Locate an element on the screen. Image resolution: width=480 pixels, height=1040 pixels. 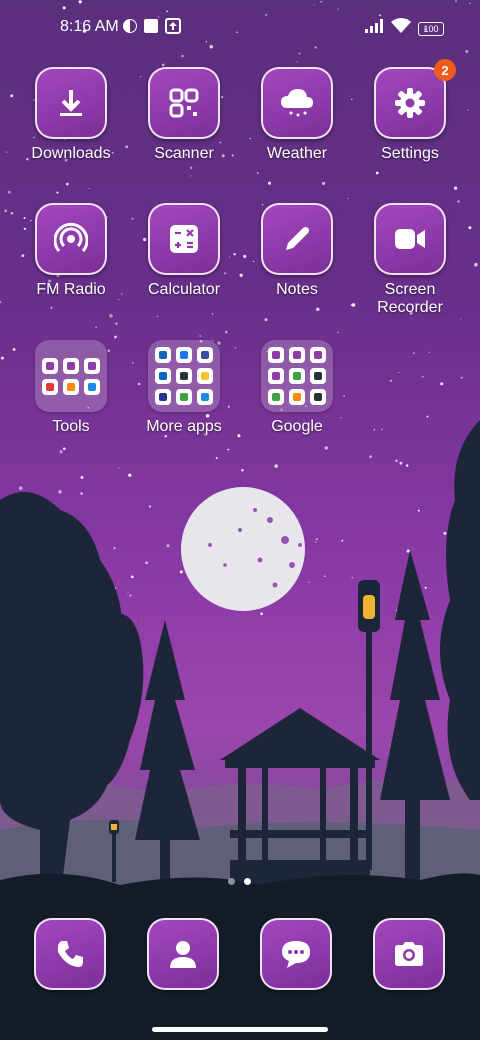
dock-contacts is located at coordinates (183, 954).